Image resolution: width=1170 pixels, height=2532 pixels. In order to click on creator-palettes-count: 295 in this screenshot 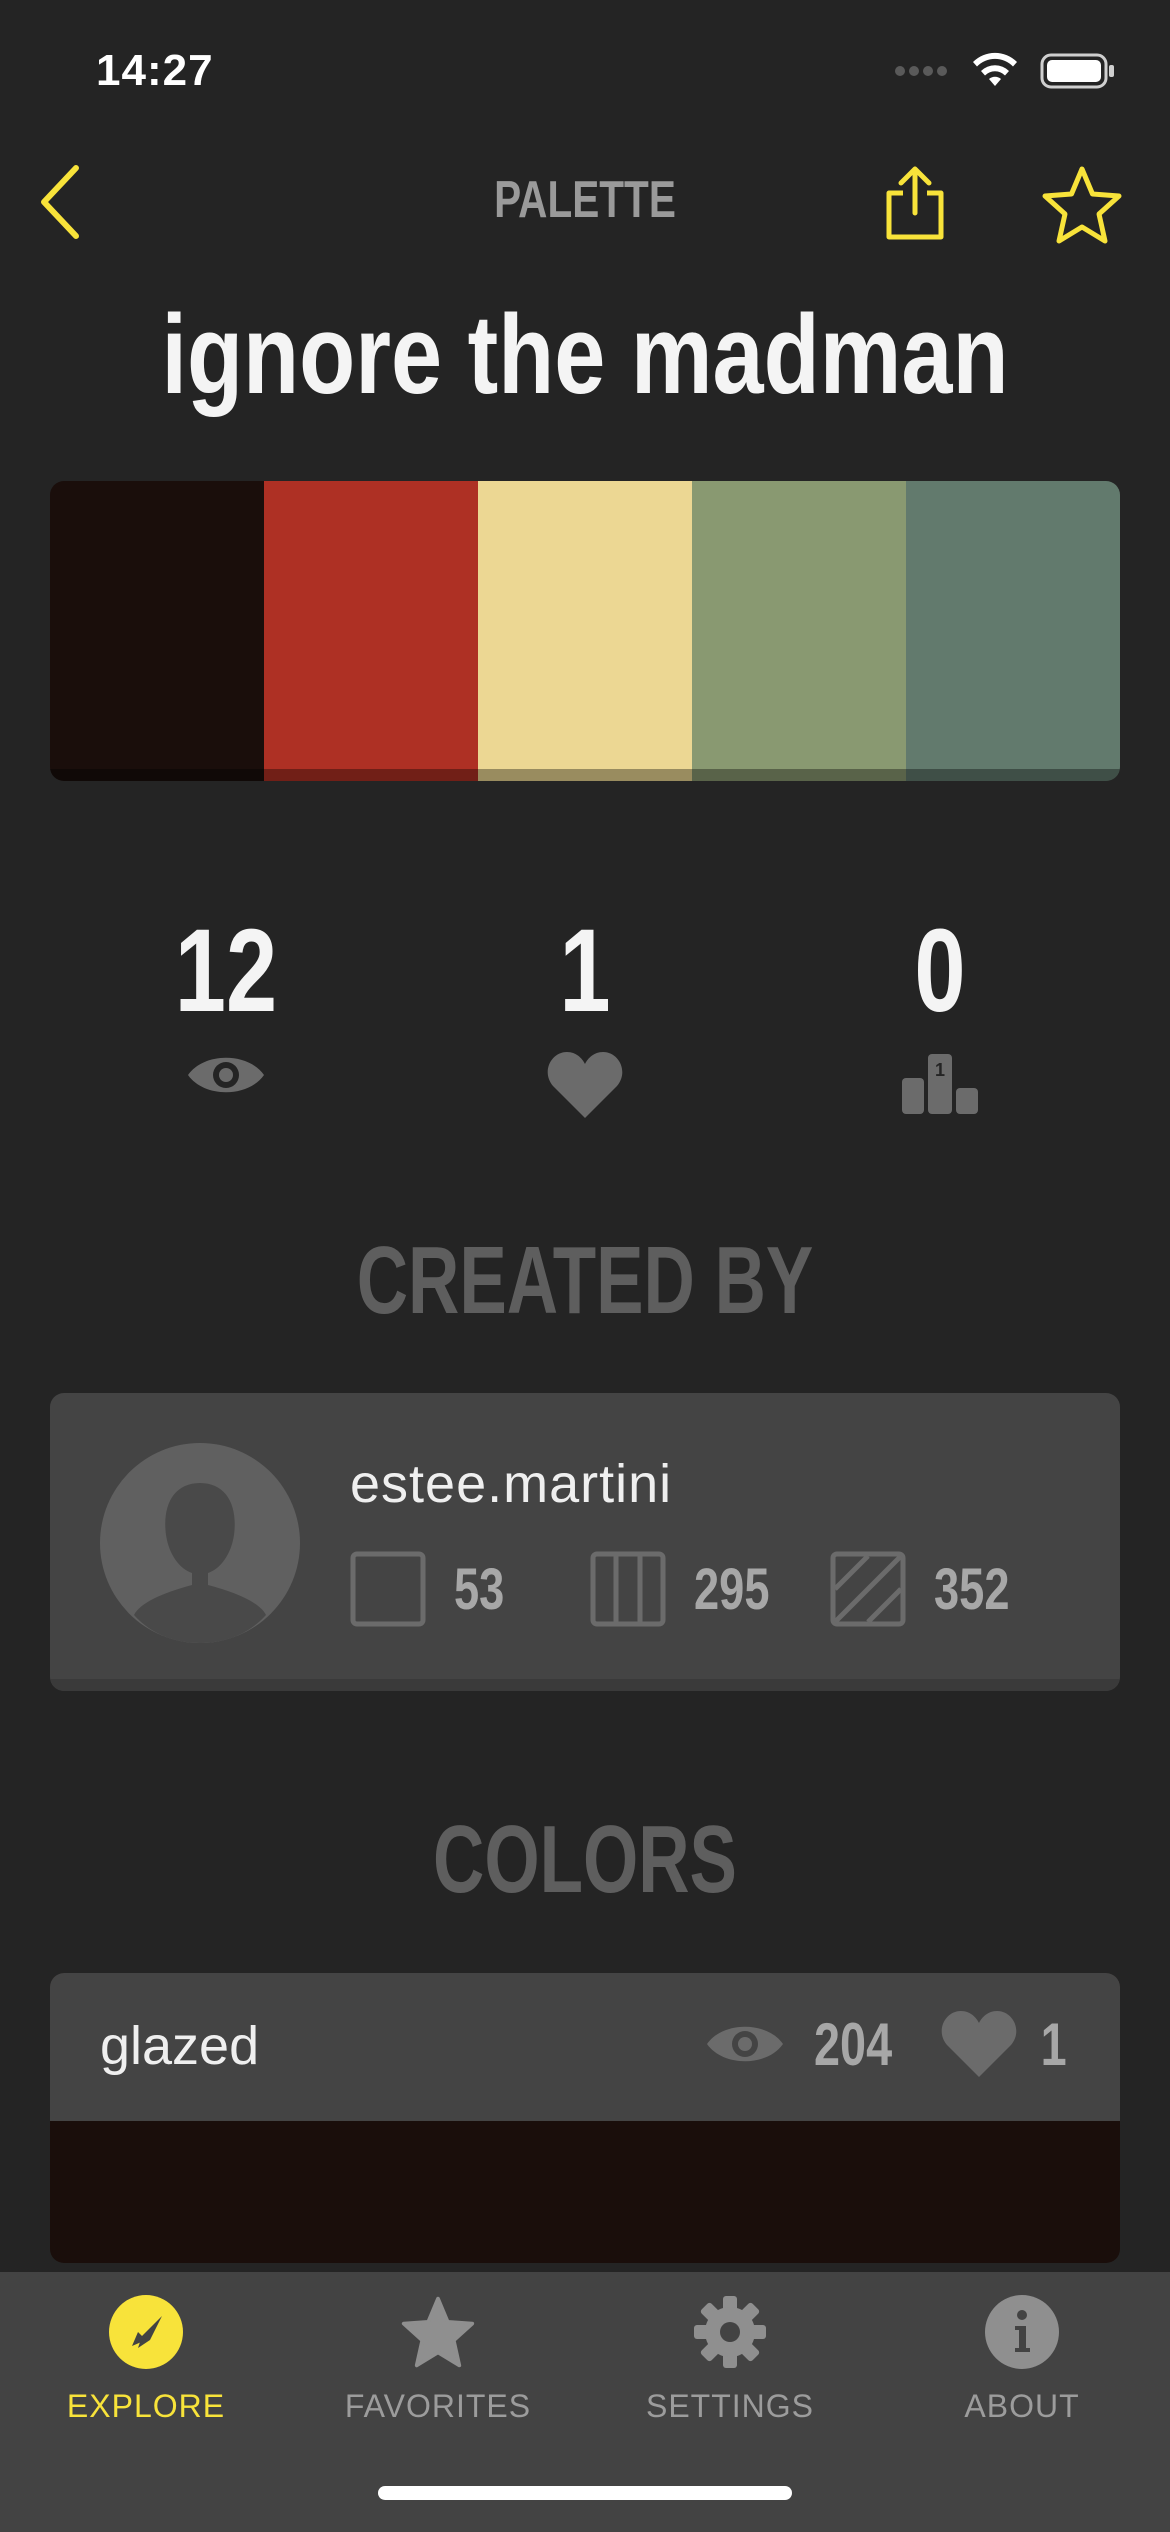, I will do `click(732, 1589)`.